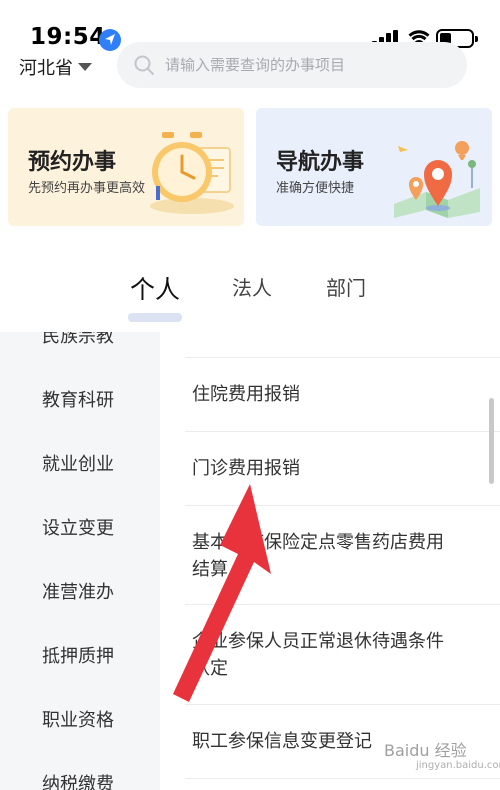 The height and width of the screenshot is (790, 500). What do you see at coordinates (342, 654) in the screenshot?
I see `list-item: 企业参保人员正常退休待遇条件 认定` at bounding box center [342, 654].